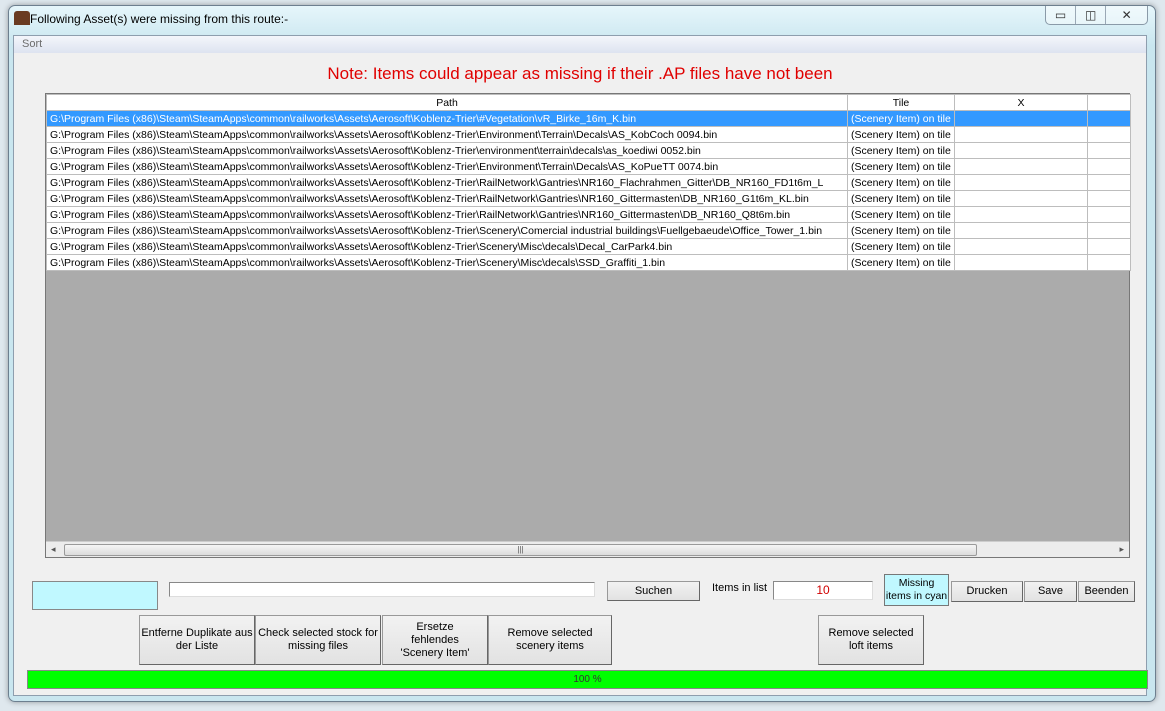 The height and width of the screenshot is (711, 1165). What do you see at coordinates (550, 640) in the screenshot?
I see `remove-scenery-button: Remove selected scenery items` at bounding box center [550, 640].